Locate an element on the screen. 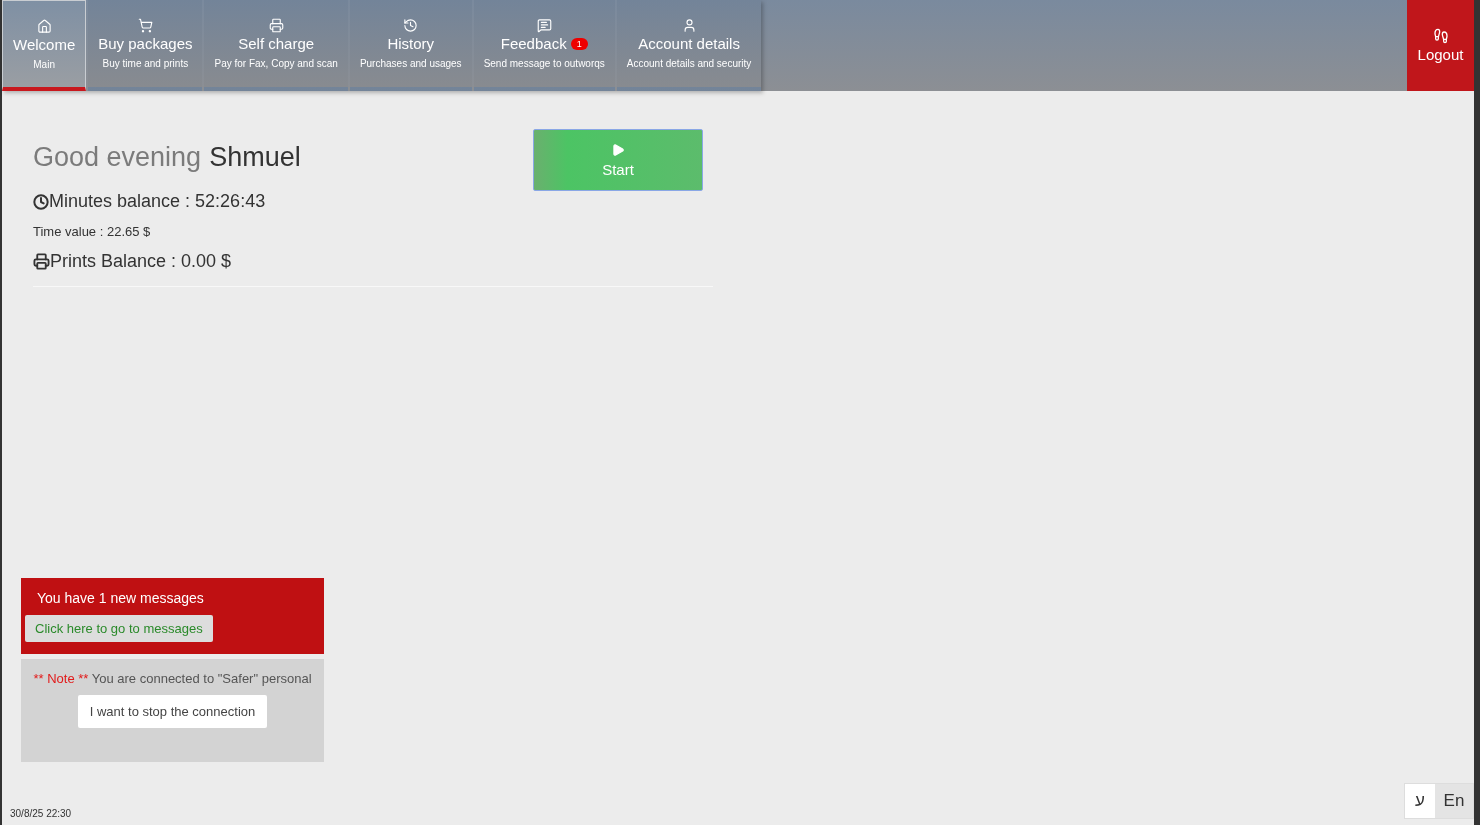  nav-tab: Buy packages Buy time and prints is located at coordinates (145, 45).